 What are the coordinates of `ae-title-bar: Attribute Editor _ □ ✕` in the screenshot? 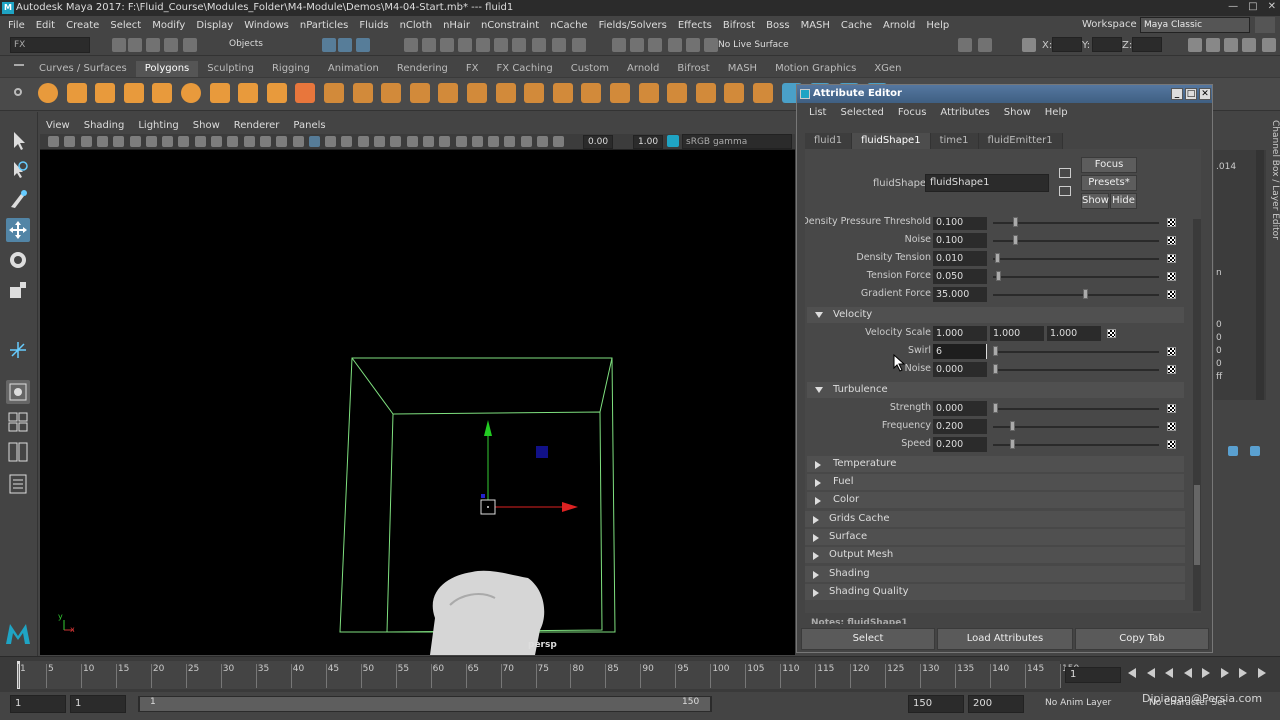 It's located at (1004, 94).